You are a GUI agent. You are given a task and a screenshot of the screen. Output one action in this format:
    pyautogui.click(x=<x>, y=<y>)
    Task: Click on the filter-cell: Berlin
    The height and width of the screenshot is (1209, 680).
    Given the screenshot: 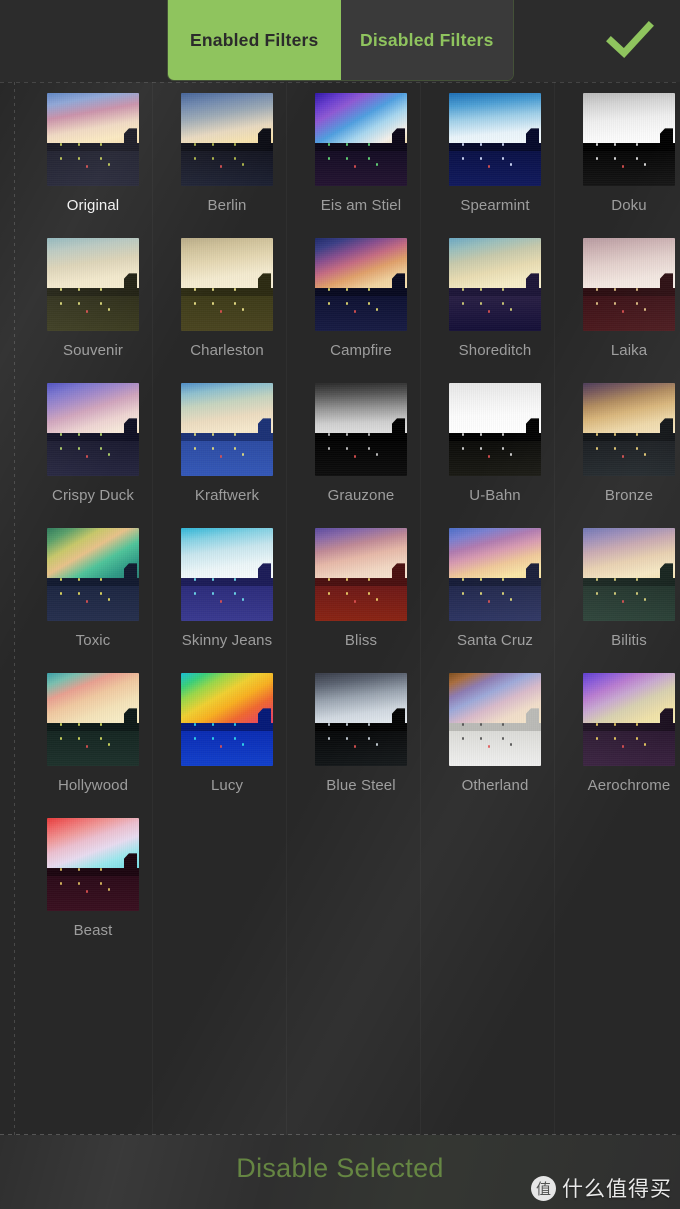 What is the action you would take?
    pyautogui.click(x=227, y=165)
    